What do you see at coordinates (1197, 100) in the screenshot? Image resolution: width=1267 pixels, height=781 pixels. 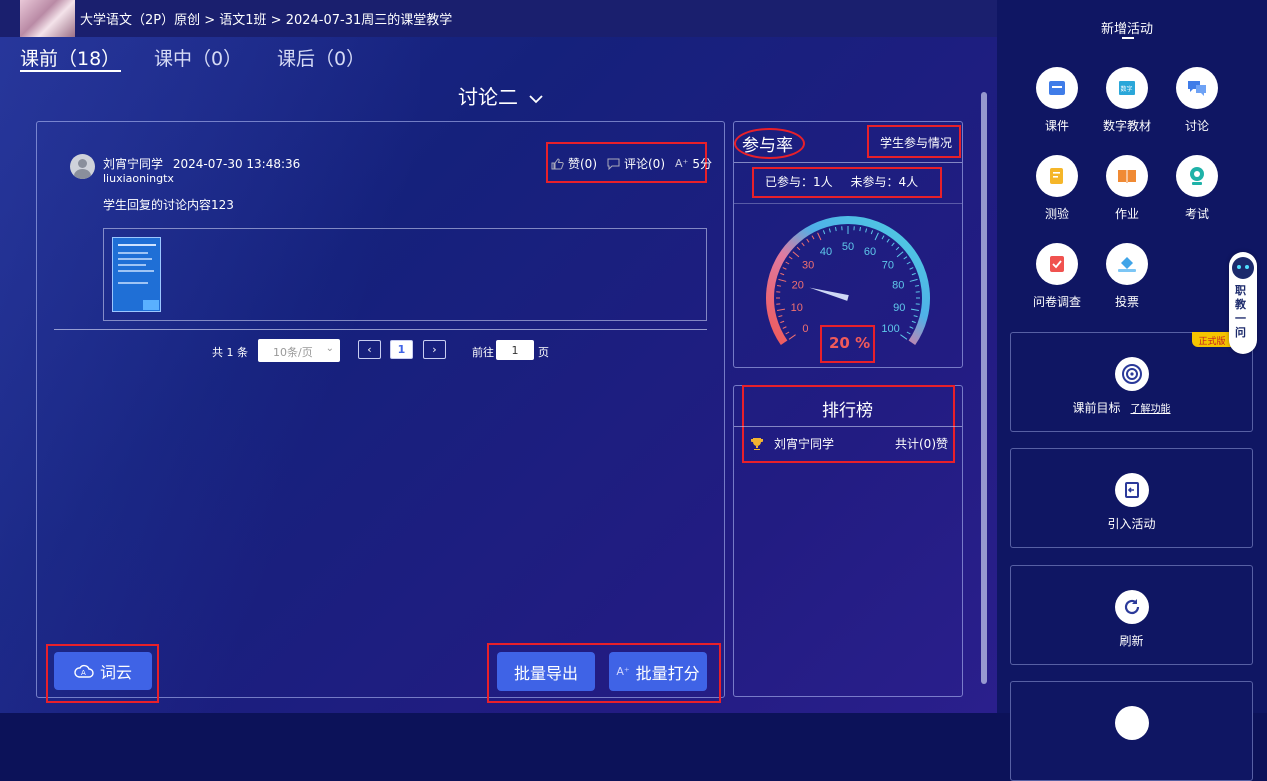 I see `activity-discussion: 讨论` at bounding box center [1197, 100].